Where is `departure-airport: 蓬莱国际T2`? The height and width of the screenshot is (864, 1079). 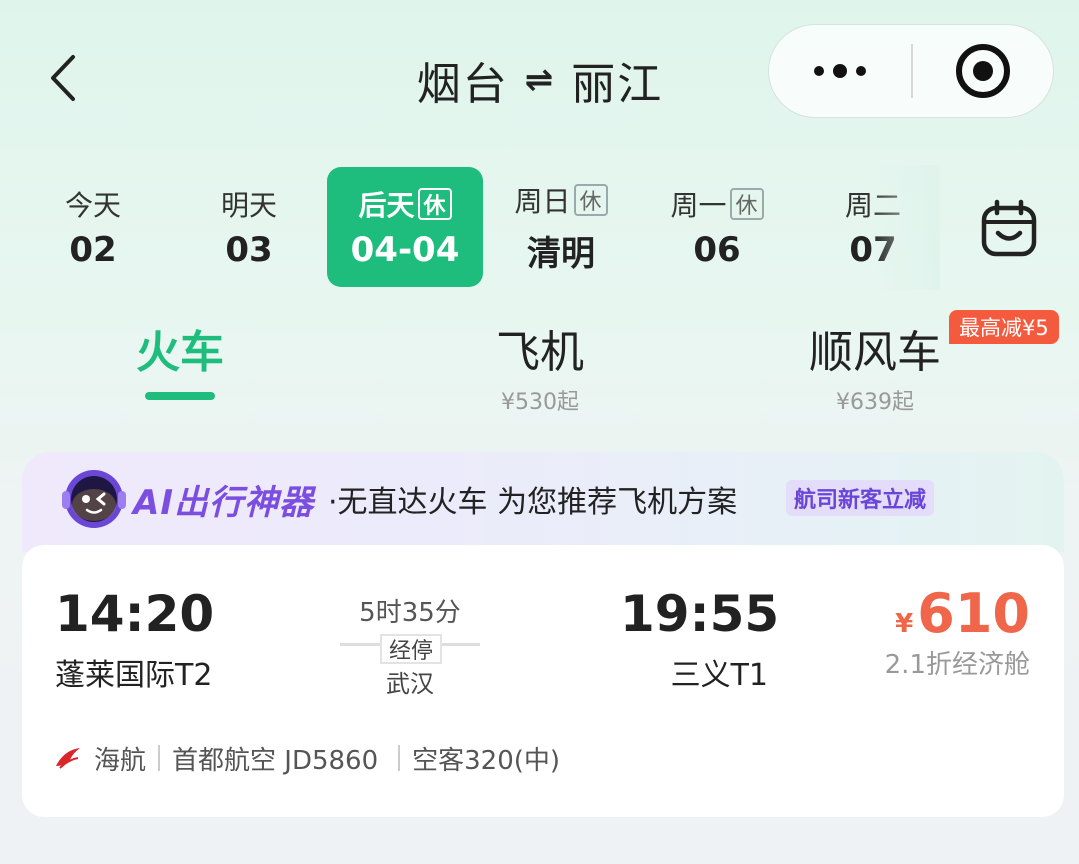 departure-airport: 蓬莱国际T2 is located at coordinates (134, 675).